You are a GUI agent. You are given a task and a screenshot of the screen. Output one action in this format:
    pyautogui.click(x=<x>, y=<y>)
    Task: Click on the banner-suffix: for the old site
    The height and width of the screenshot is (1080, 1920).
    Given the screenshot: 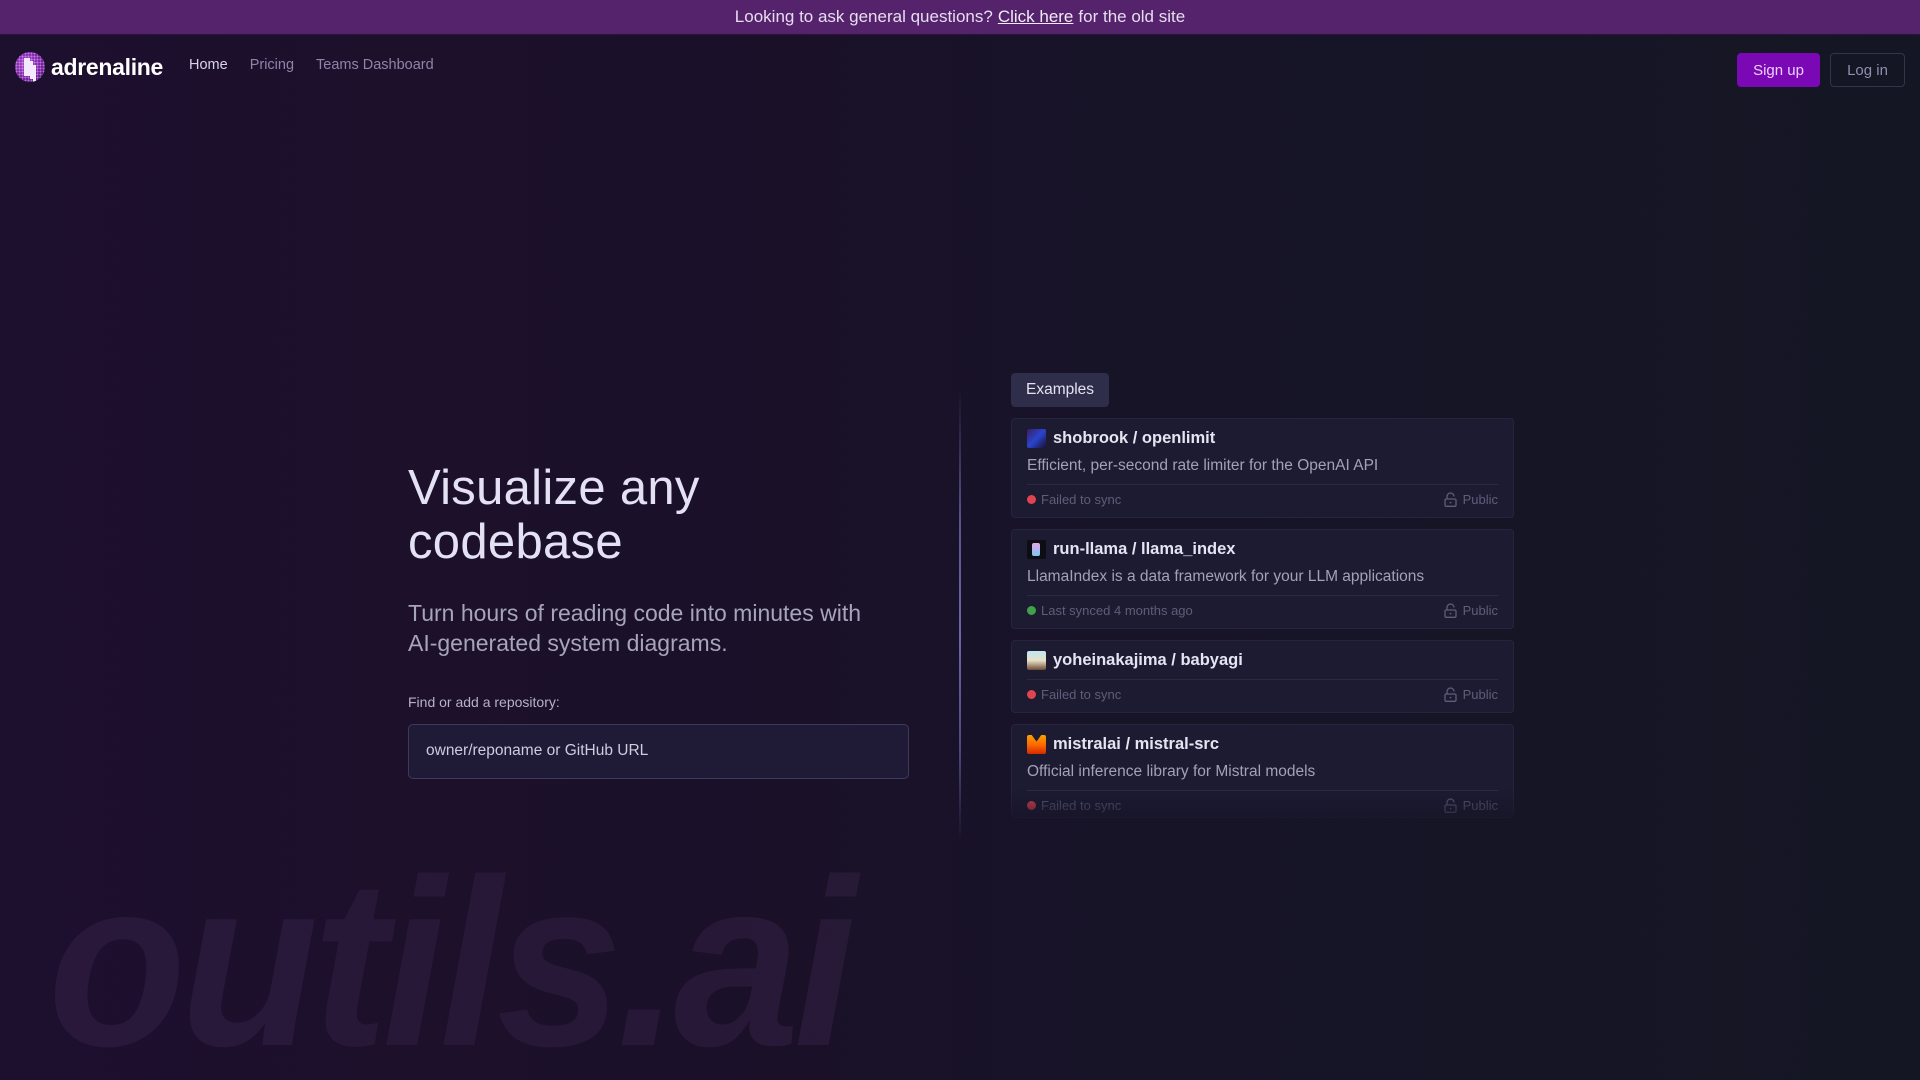 What is the action you would take?
    pyautogui.click(x=1132, y=16)
    